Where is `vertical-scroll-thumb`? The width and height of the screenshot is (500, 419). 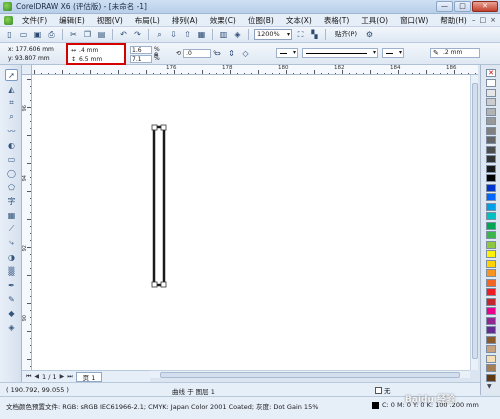
vertical-scroll-thumb is located at coordinates (475, 221).